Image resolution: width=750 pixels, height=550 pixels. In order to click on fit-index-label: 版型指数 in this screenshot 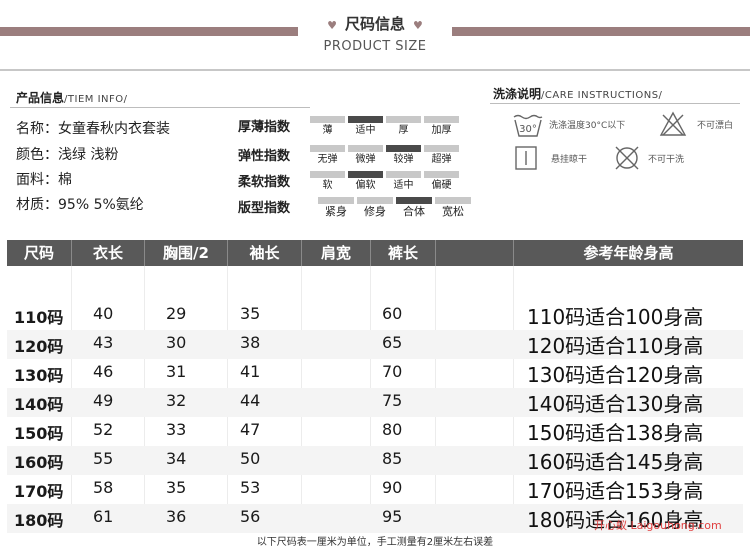, I will do `click(264, 208)`.